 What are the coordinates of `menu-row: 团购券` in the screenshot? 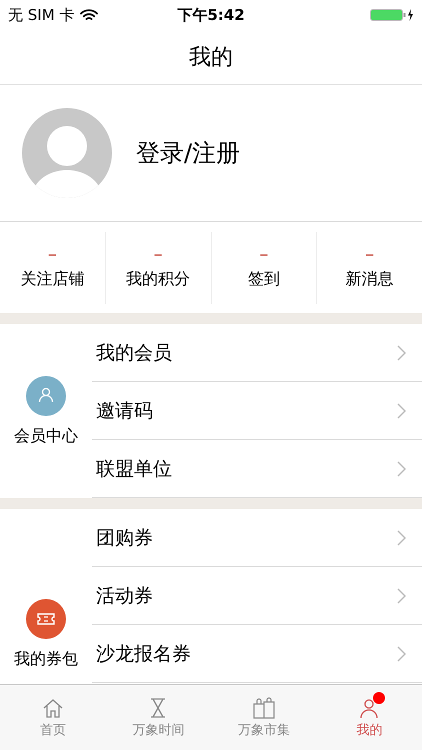 It's located at (257, 538).